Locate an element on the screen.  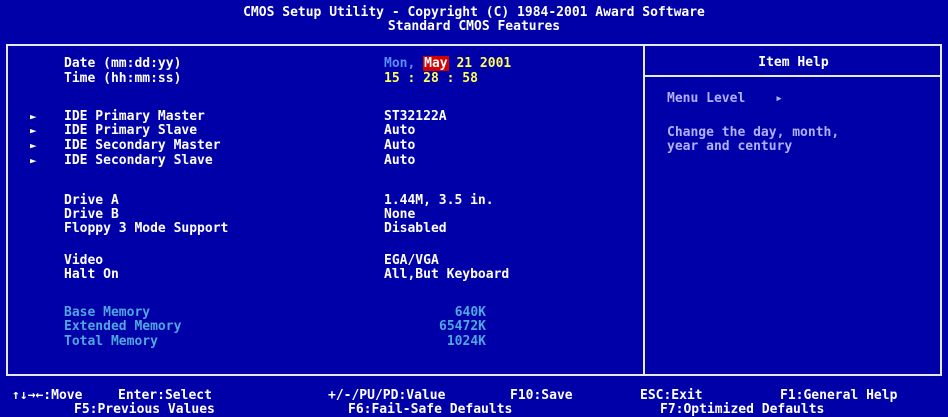
ide-primary-master-item: IDE Primary Master is located at coordinates (134, 117).